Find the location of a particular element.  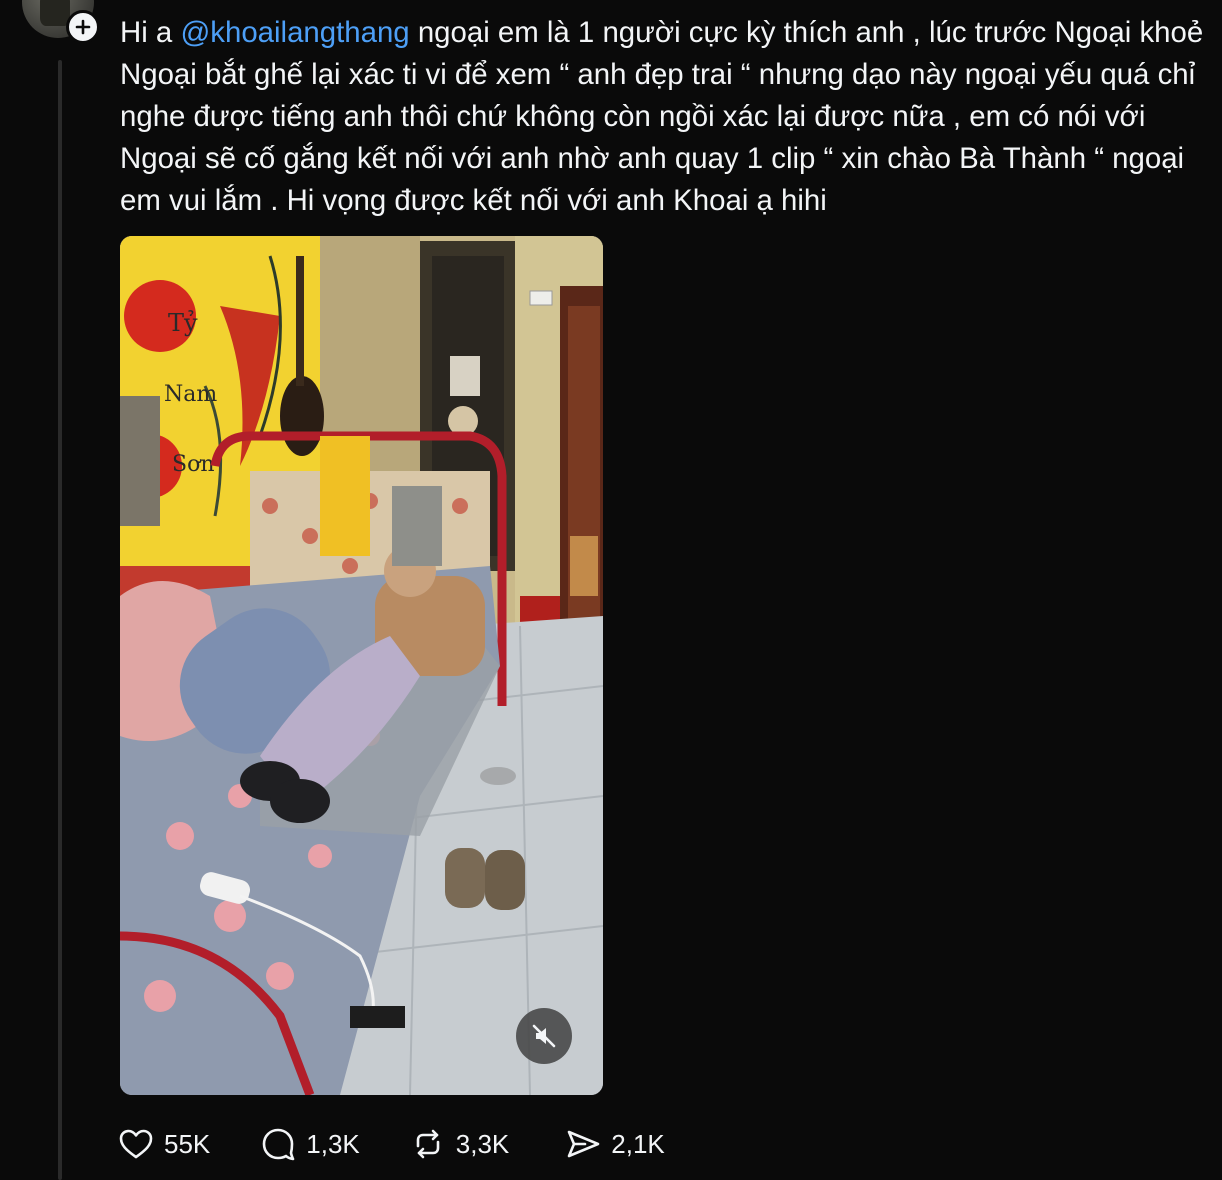

reply-button: 1,3K is located at coordinates (310, 1144).